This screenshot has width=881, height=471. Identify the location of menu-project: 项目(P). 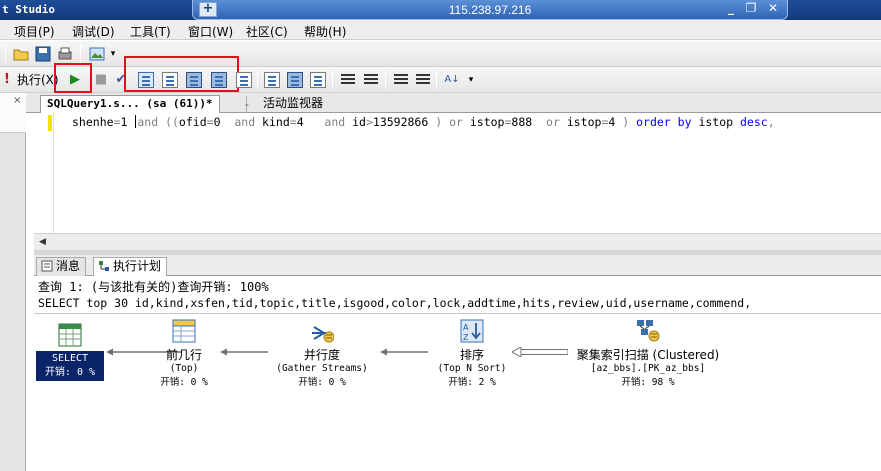
(34, 31).